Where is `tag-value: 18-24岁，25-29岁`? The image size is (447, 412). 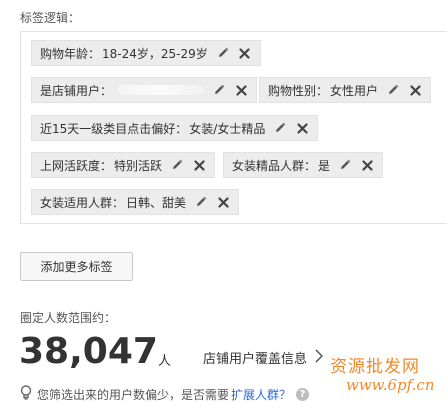
tag-value: 18-24岁，25-29岁 is located at coordinates (155, 53).